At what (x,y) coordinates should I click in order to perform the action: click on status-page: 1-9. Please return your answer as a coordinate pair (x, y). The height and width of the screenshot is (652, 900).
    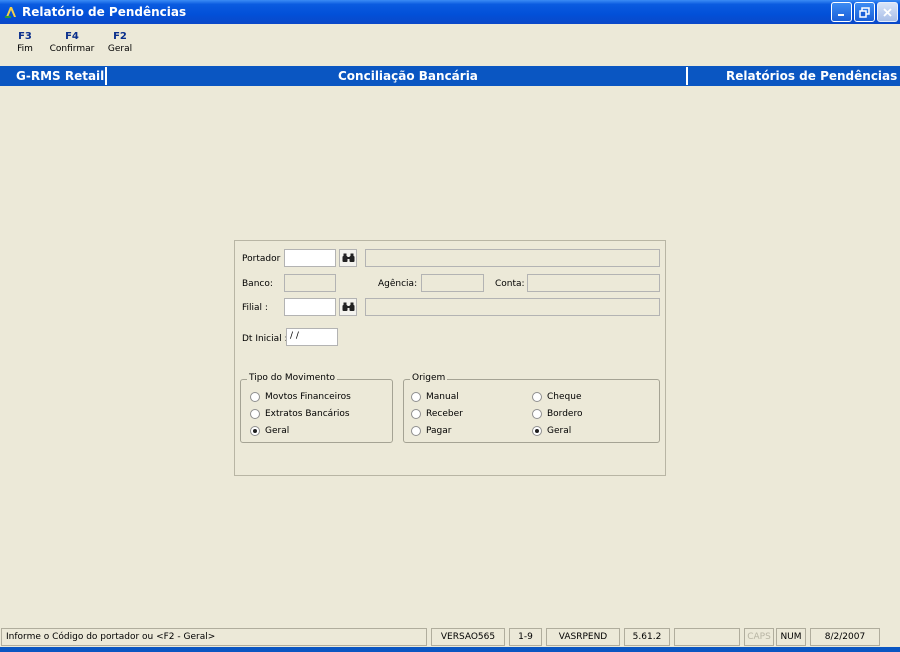
    Looking at the image, I should click on (525, 637).